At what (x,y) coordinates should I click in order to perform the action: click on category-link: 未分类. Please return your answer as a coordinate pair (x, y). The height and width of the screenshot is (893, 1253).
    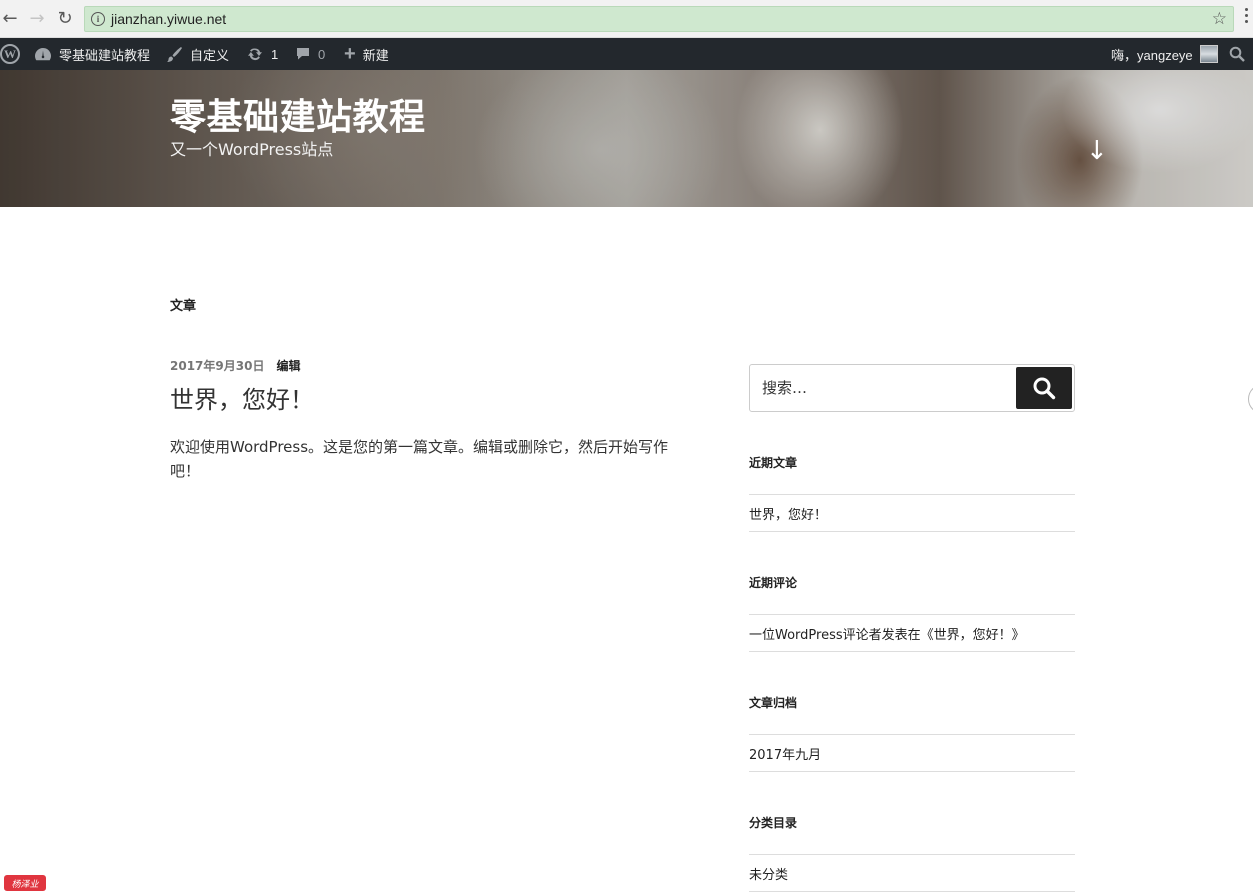
    Looking at the image, I should click on (912, 873).